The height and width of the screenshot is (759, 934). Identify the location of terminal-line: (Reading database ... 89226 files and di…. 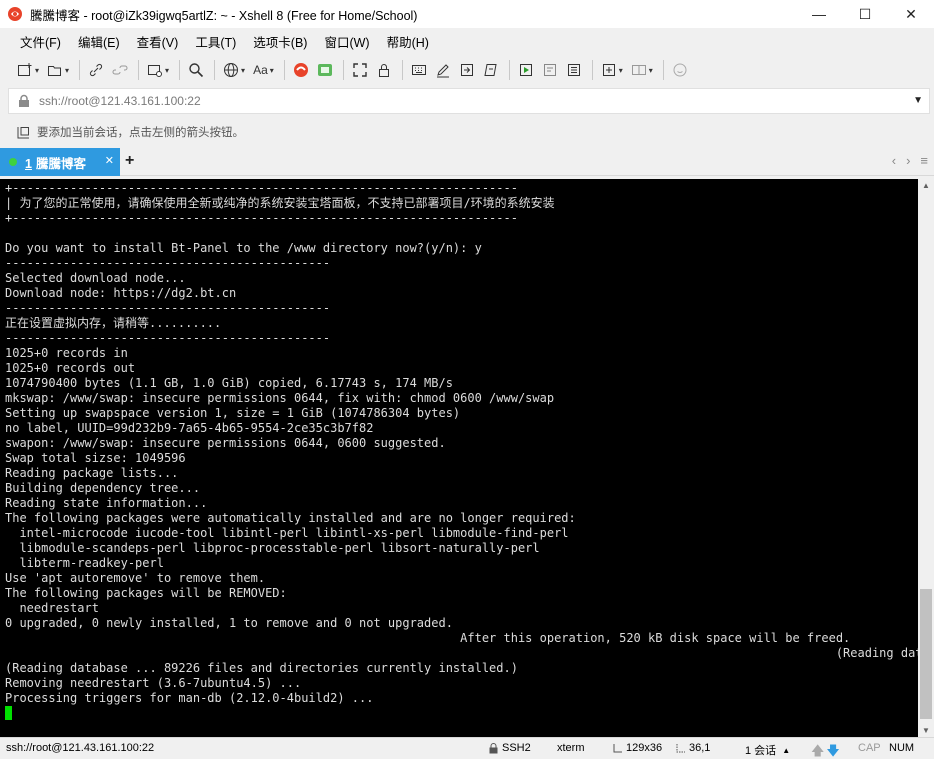
(261, 668).